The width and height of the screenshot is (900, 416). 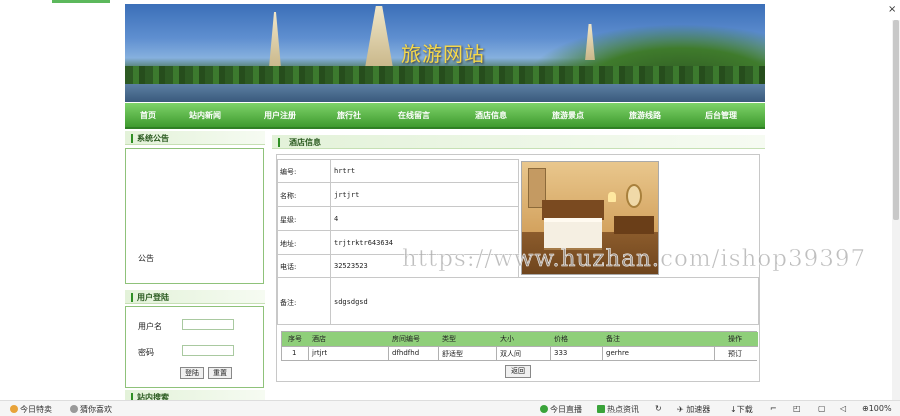 What do you see at coordinates (658, 408) in the screenshot?
I see `refresh-icon: ↻` at bounding box center [658, 408].